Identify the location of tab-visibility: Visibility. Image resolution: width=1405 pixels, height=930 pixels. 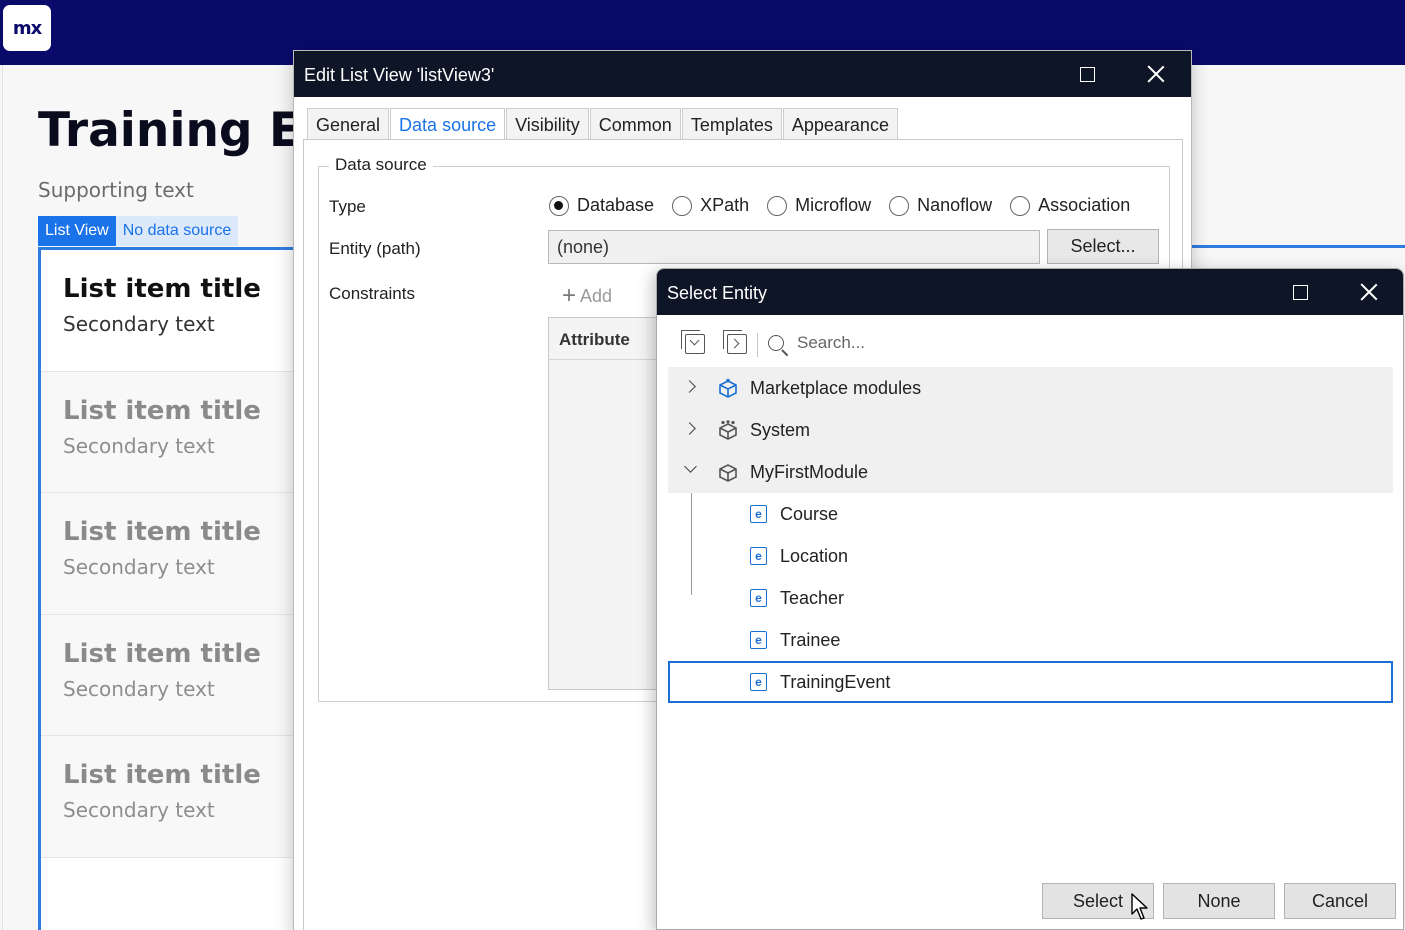
(547, 123).